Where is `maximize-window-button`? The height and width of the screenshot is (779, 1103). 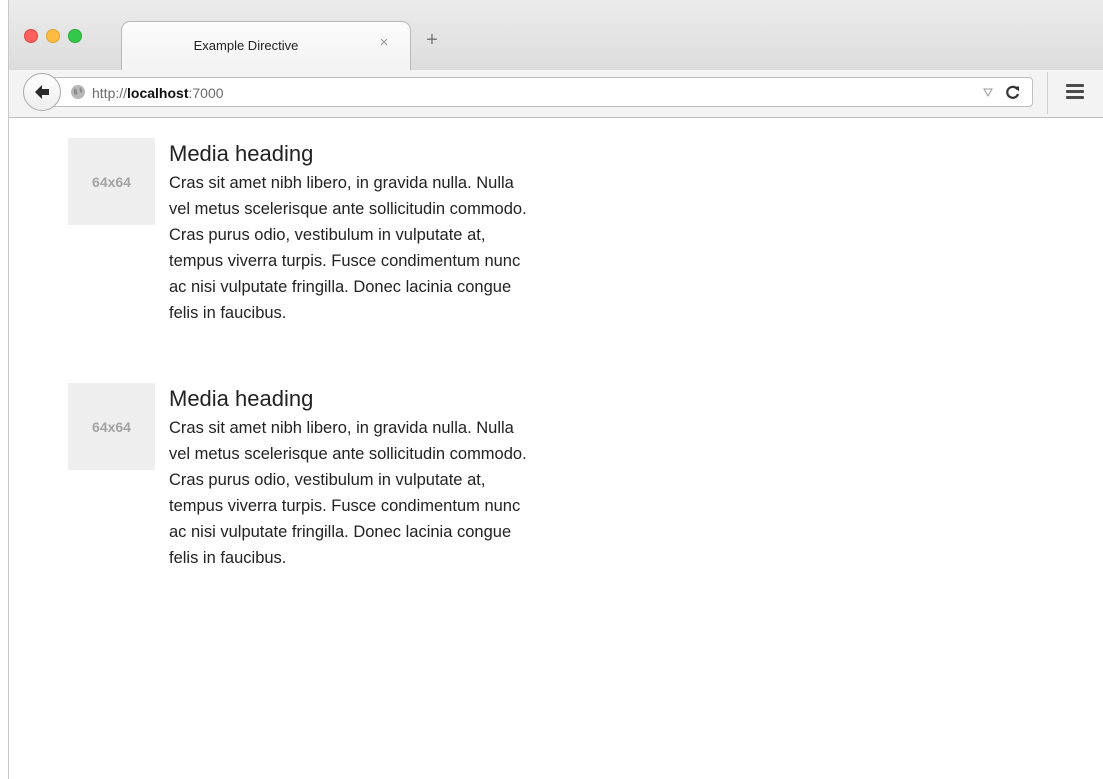 maximize-window-button is located at coordinates (75, 36).